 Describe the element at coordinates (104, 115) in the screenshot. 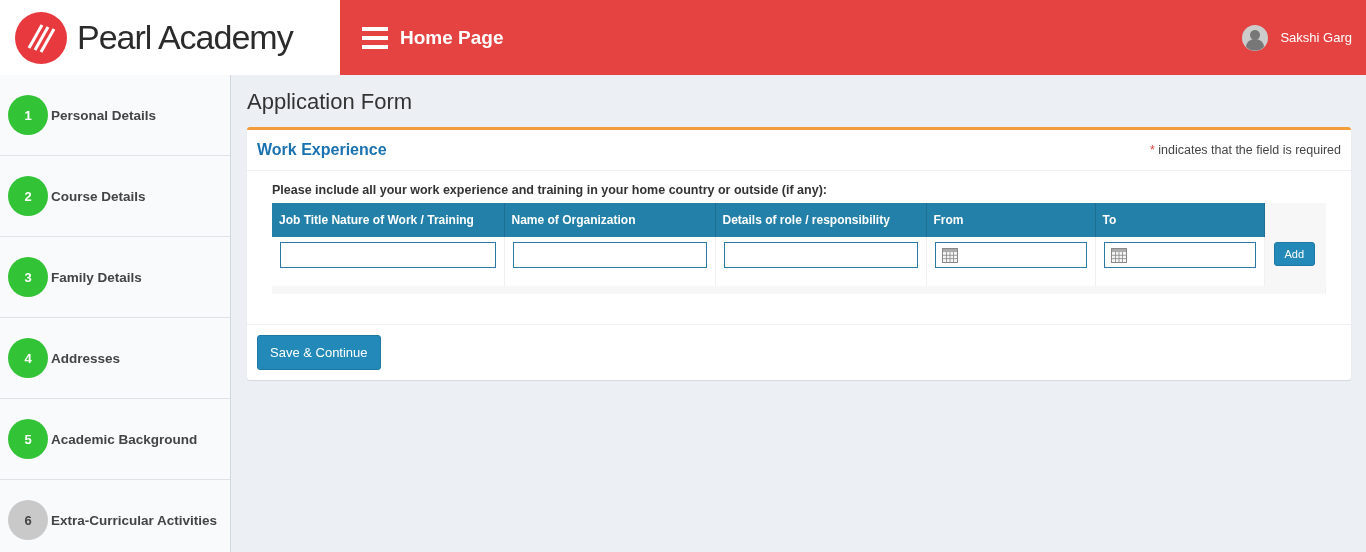

I see `step-label: Personal Details` at that location.